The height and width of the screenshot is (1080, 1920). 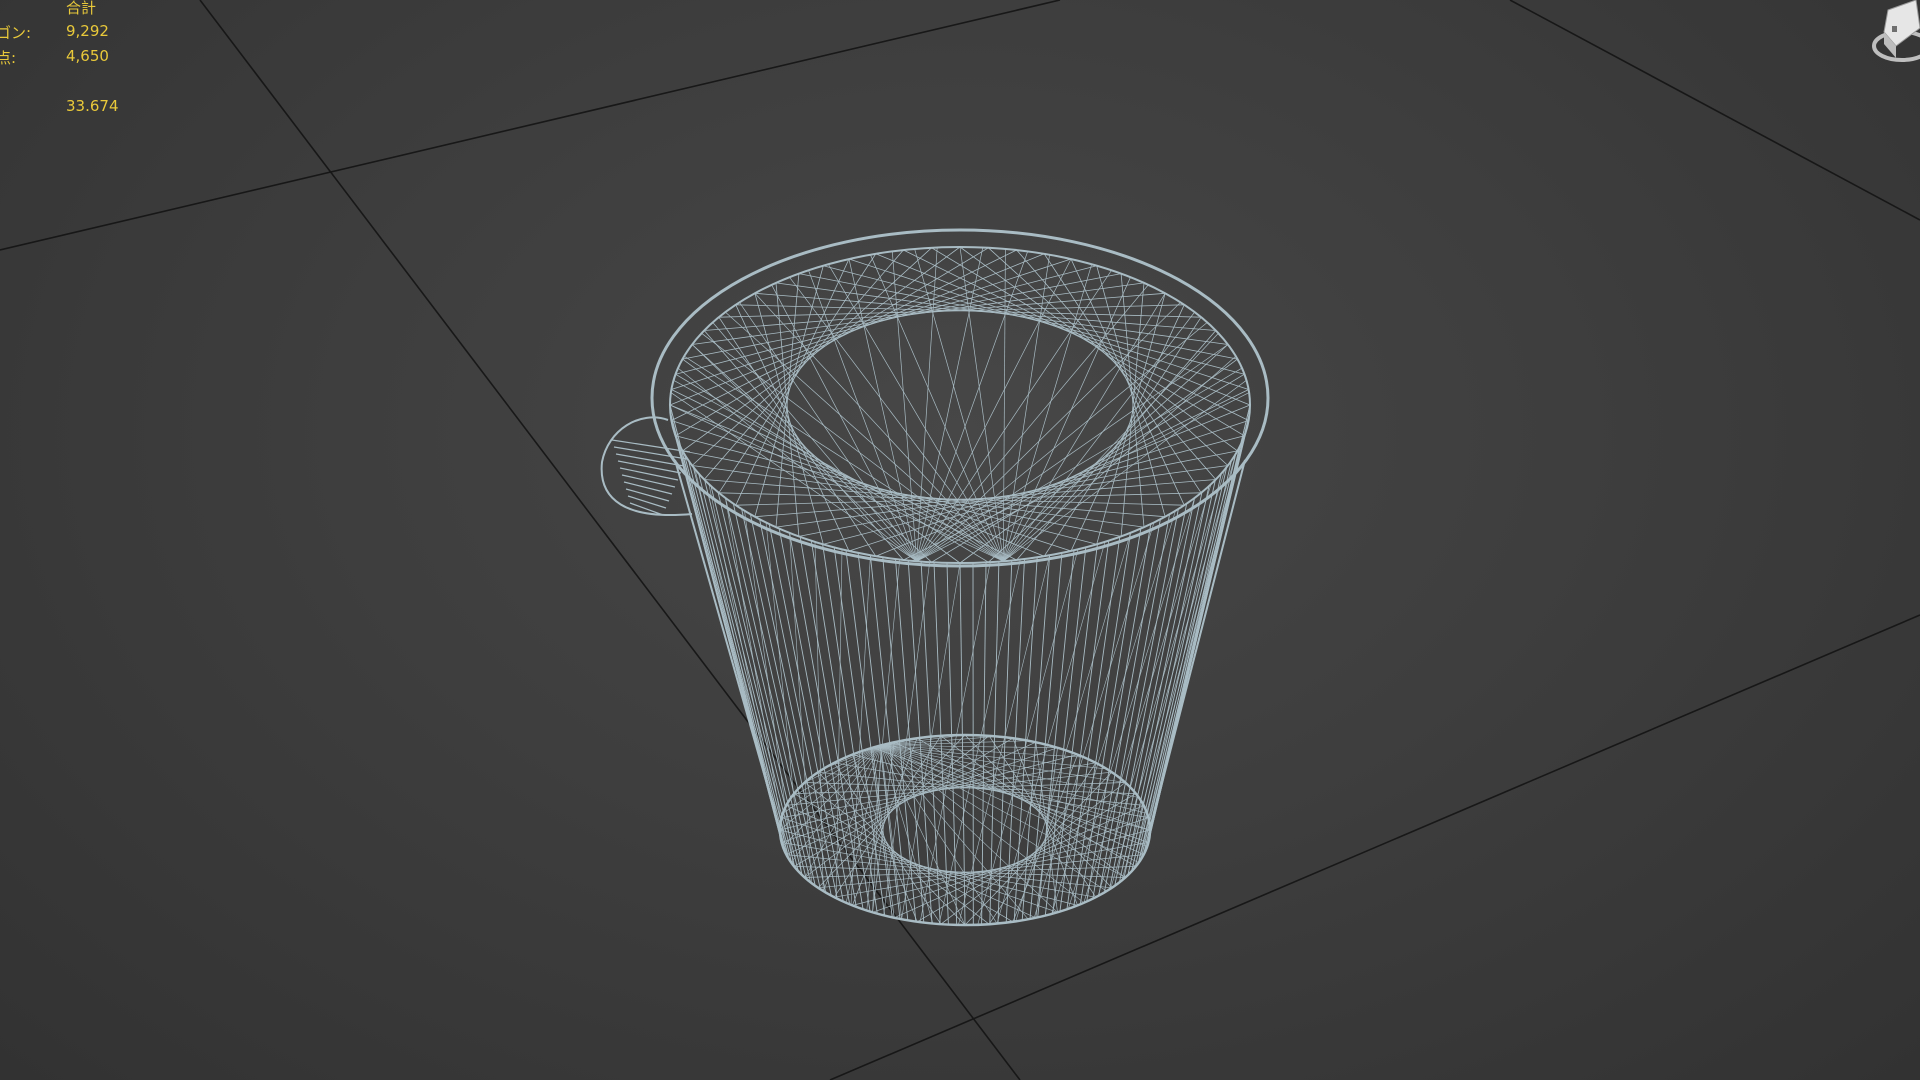 I want to click on stats-vertices-label: 点:, so click(x=8, y=58).